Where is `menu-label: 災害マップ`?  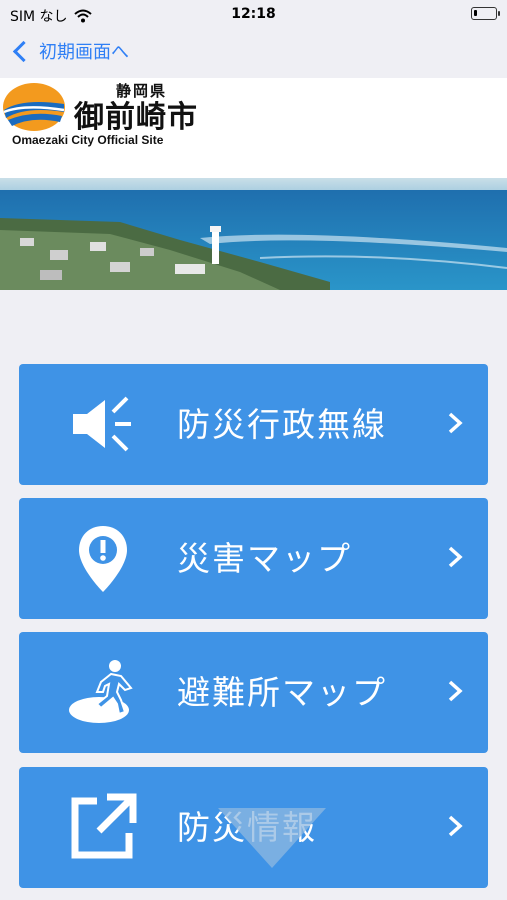
menu-label: 災害マップ is located at coordinates (264, 558).